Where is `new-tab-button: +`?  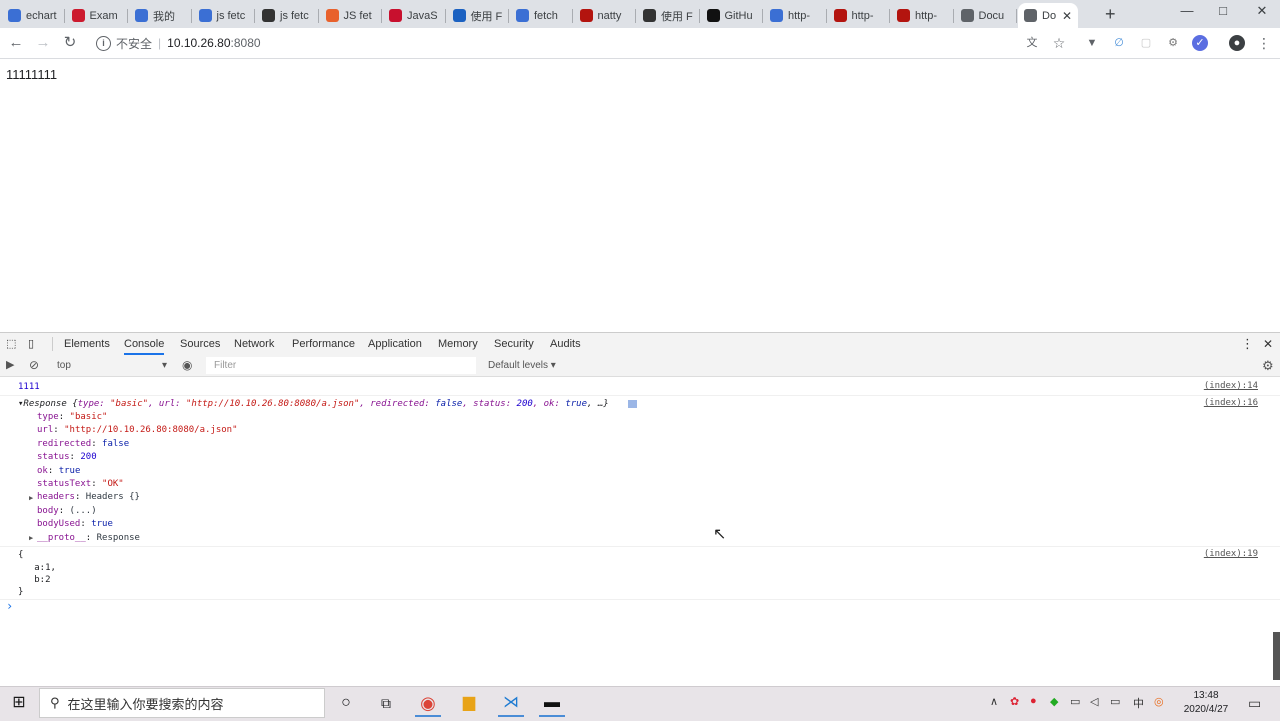
new-tab-button: + is located at coordinates (1110, 14).